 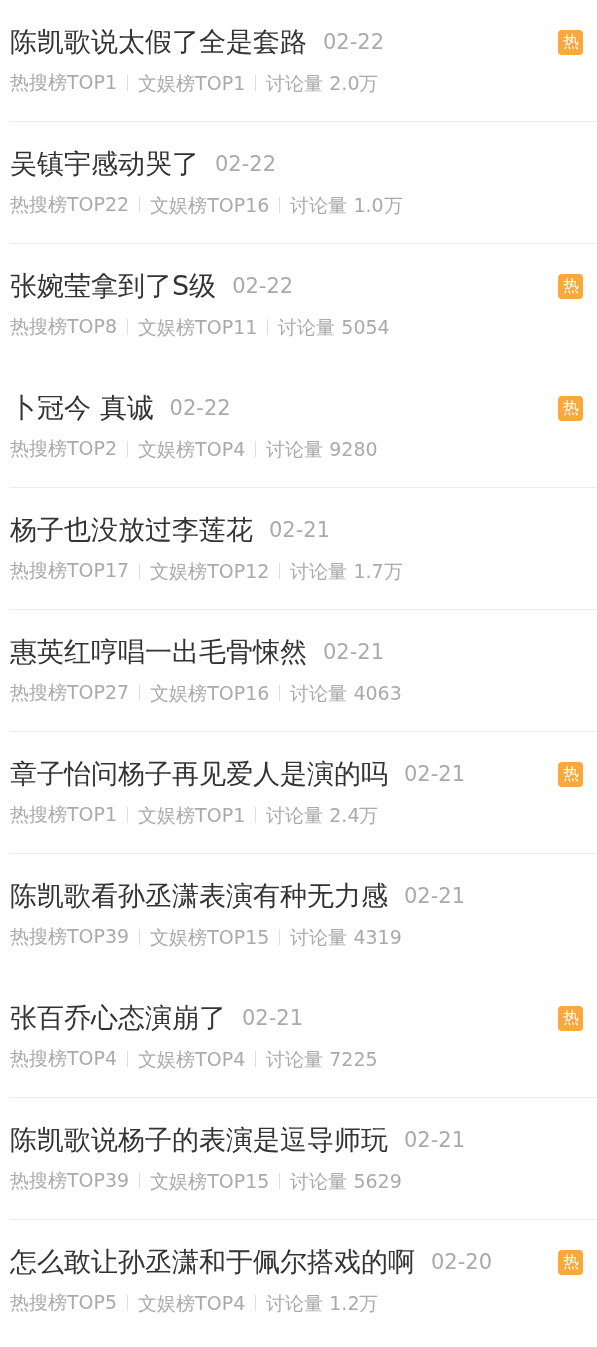 I want to click on topic-stat: 热搜榜TOP27, so click(x=70, y=692).